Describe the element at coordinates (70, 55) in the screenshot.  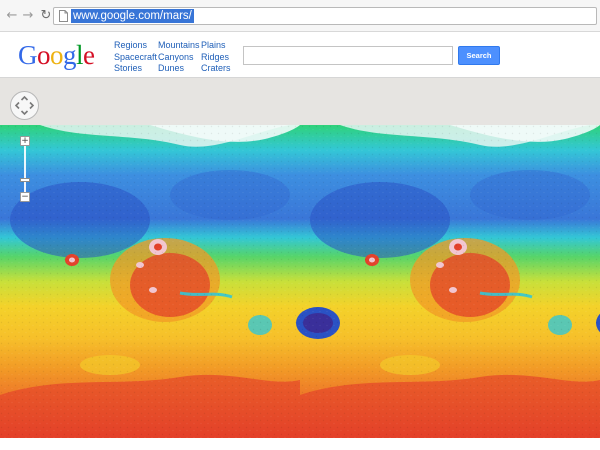
I see `logo-letter-3: g` at that location.